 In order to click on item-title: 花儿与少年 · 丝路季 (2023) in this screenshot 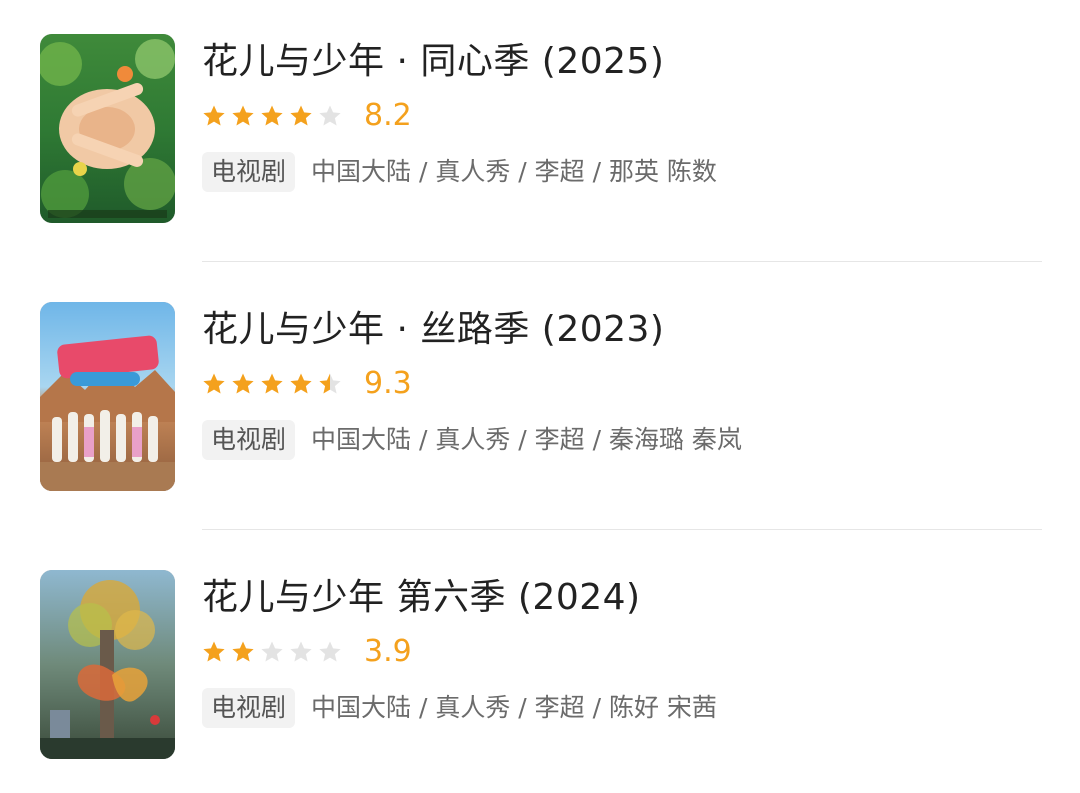, I will do `click(433, 330)`.